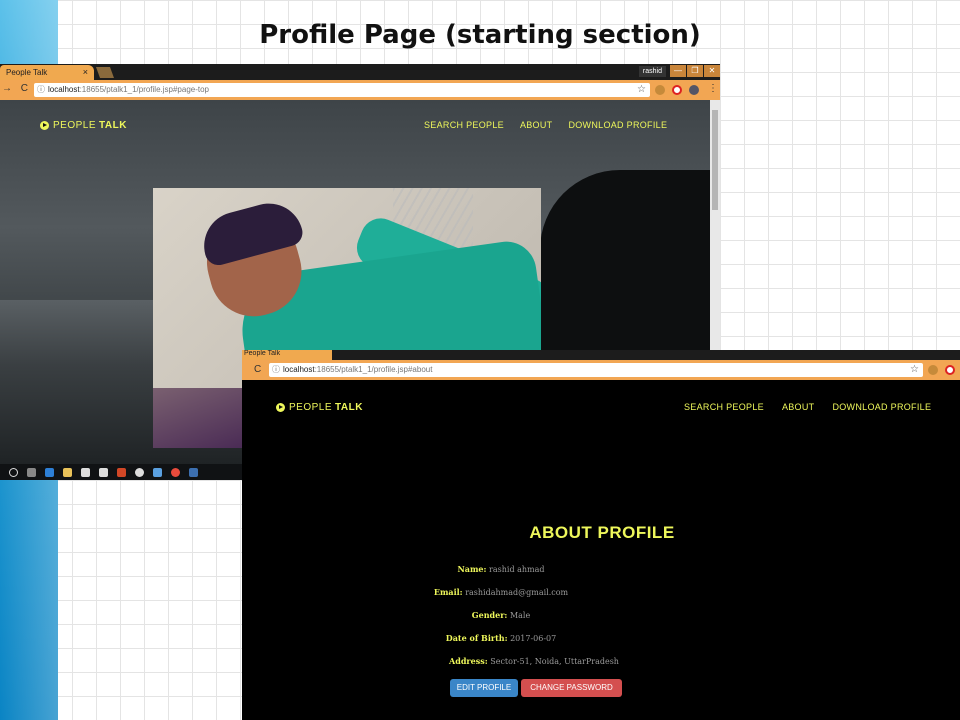  I want to click on slide-title: Profile Page (starting section), so click(480, 35).